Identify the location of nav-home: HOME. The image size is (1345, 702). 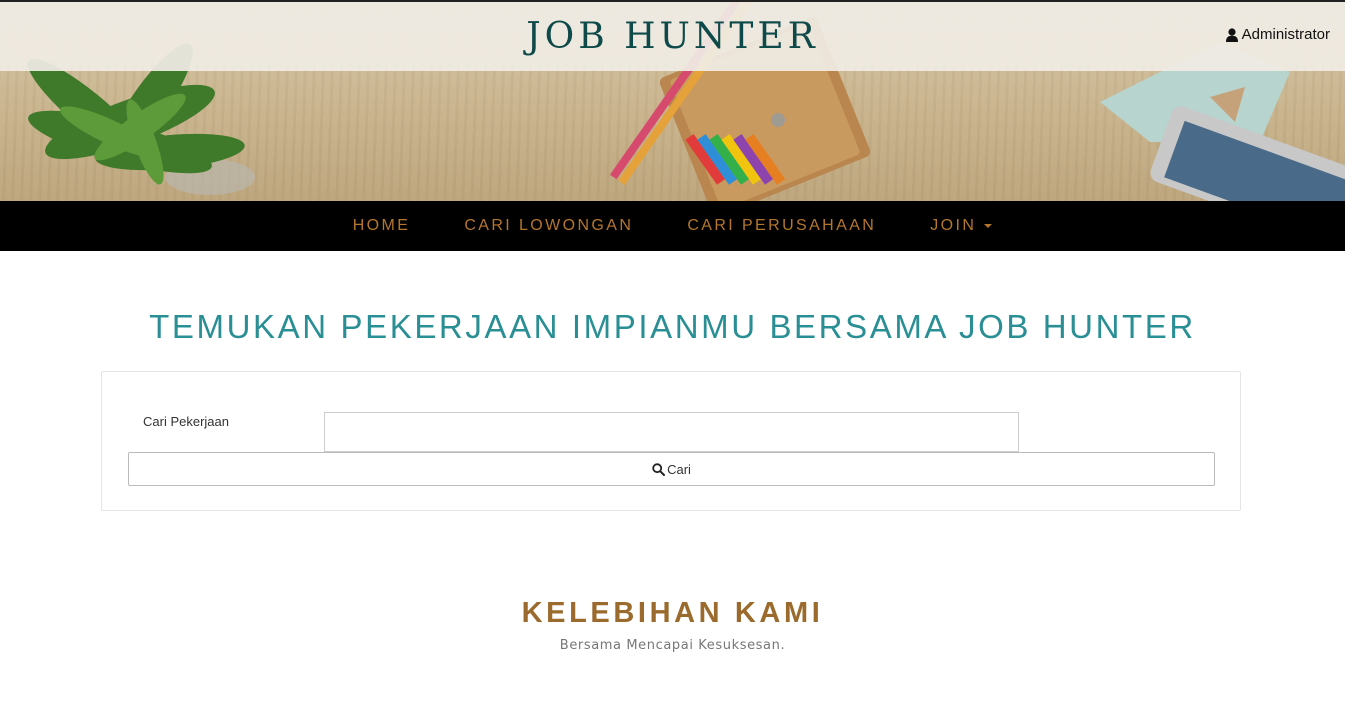
(382, 226).